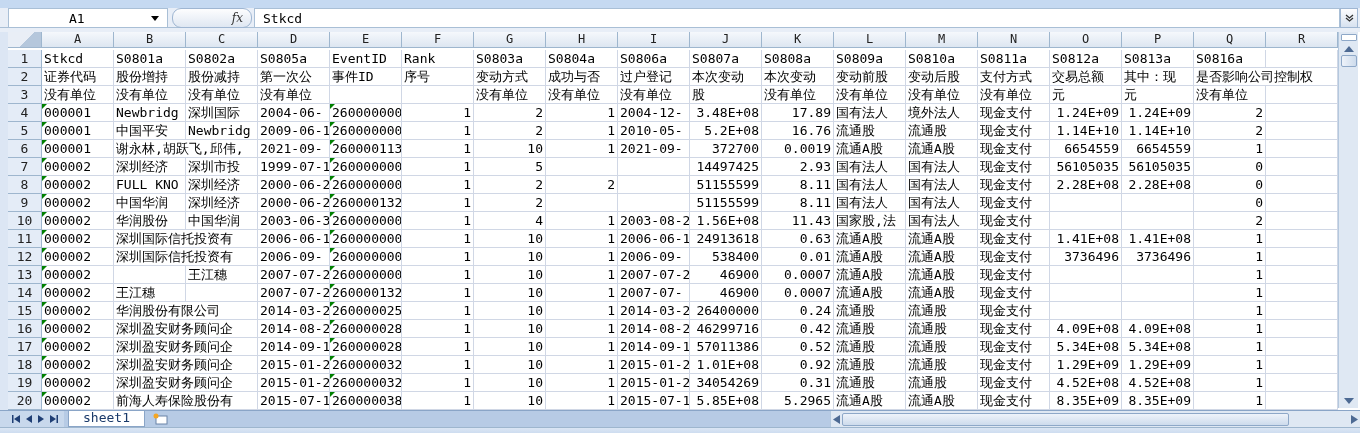 The image size is (1360, 433). Describe the element at coordinates (654, 113) in the screenshot. I see `table-cell: 2004-12-` at that location.